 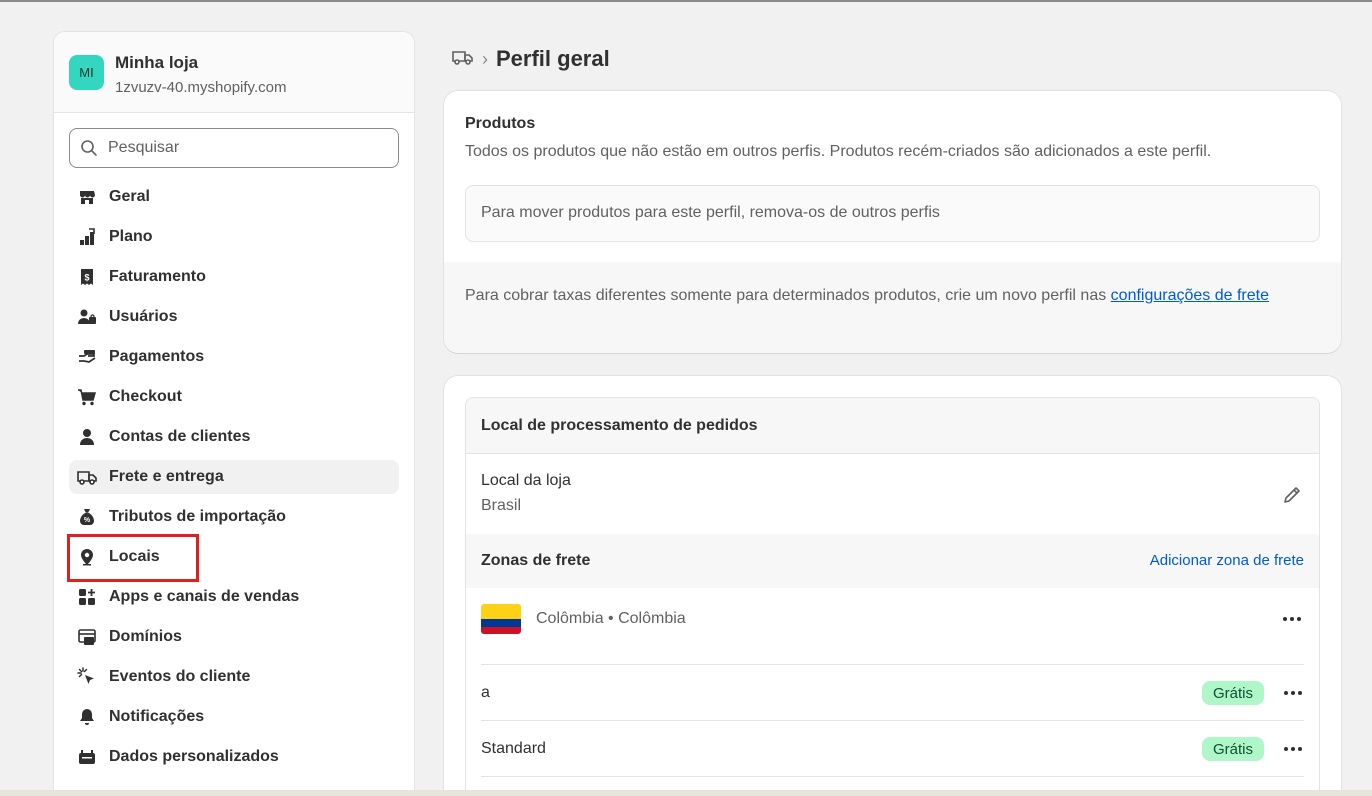 I want to click on data-icon, so click(x=87, y=757).